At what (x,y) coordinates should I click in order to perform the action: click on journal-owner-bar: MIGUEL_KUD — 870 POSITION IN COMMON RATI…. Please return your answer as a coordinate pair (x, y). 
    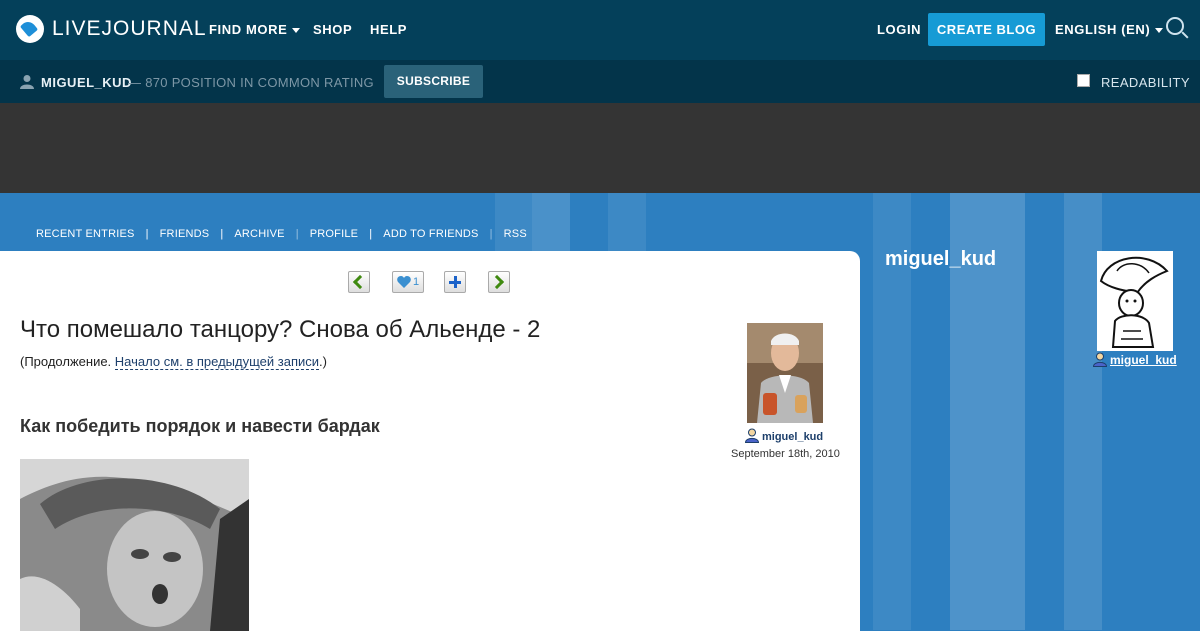
    Looking at the image, I should click on (600, 81).